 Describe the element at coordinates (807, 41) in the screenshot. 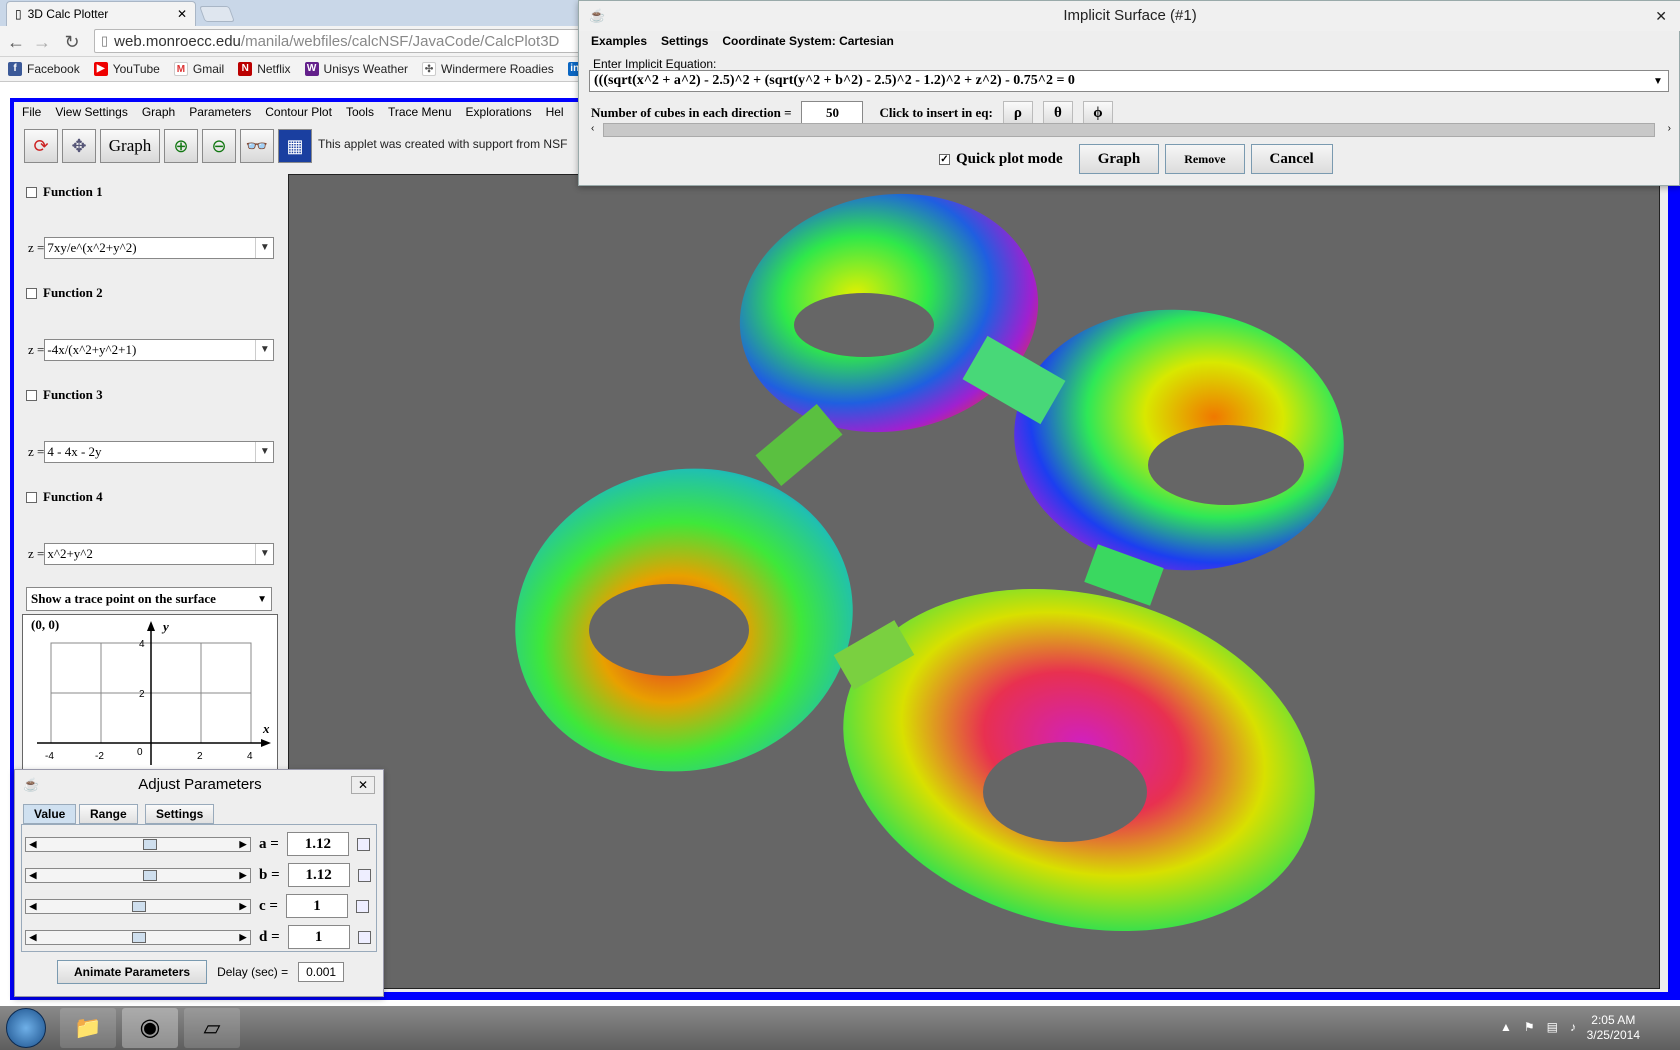

I see `menu-coordinate-system: Coordinate System: Cartesian` at that location.